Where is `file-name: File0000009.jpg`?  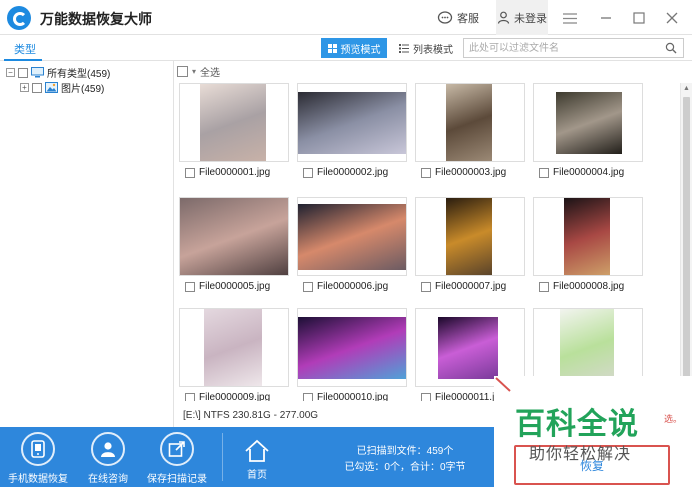
file-name: File0000009.jpg is located at coordinates (235, 396).